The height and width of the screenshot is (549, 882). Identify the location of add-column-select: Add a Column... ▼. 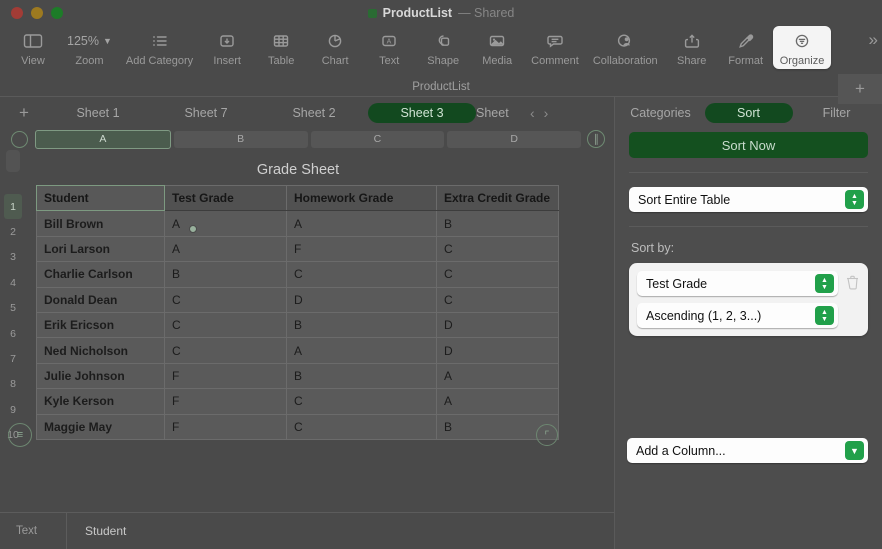
(747, 450).